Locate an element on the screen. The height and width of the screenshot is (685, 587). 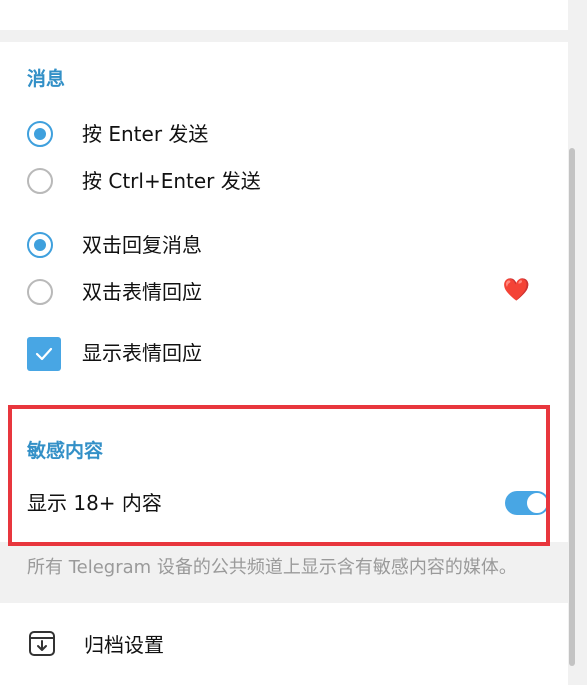
reaction-heart-icon: ❤️ is located at coordinates (516, 291).